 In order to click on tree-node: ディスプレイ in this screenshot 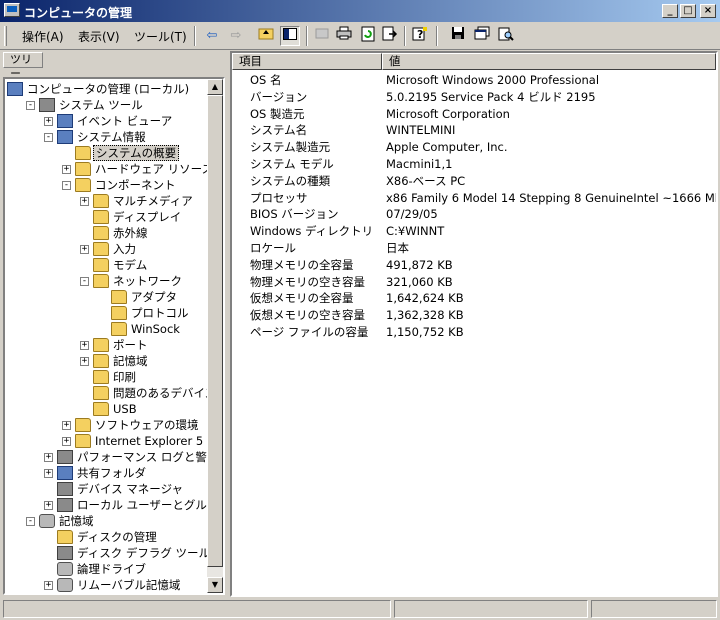, I will do `click(105, 217)`.